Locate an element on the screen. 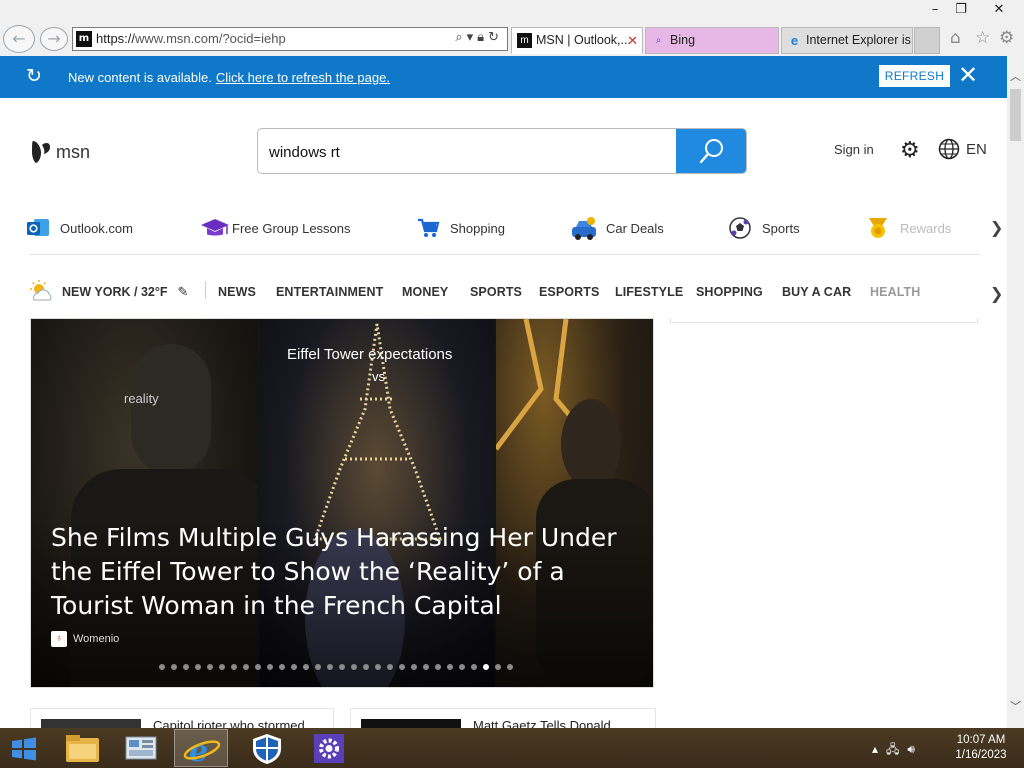  nav-sports: SPORTS is located at coordinates (496, 292).